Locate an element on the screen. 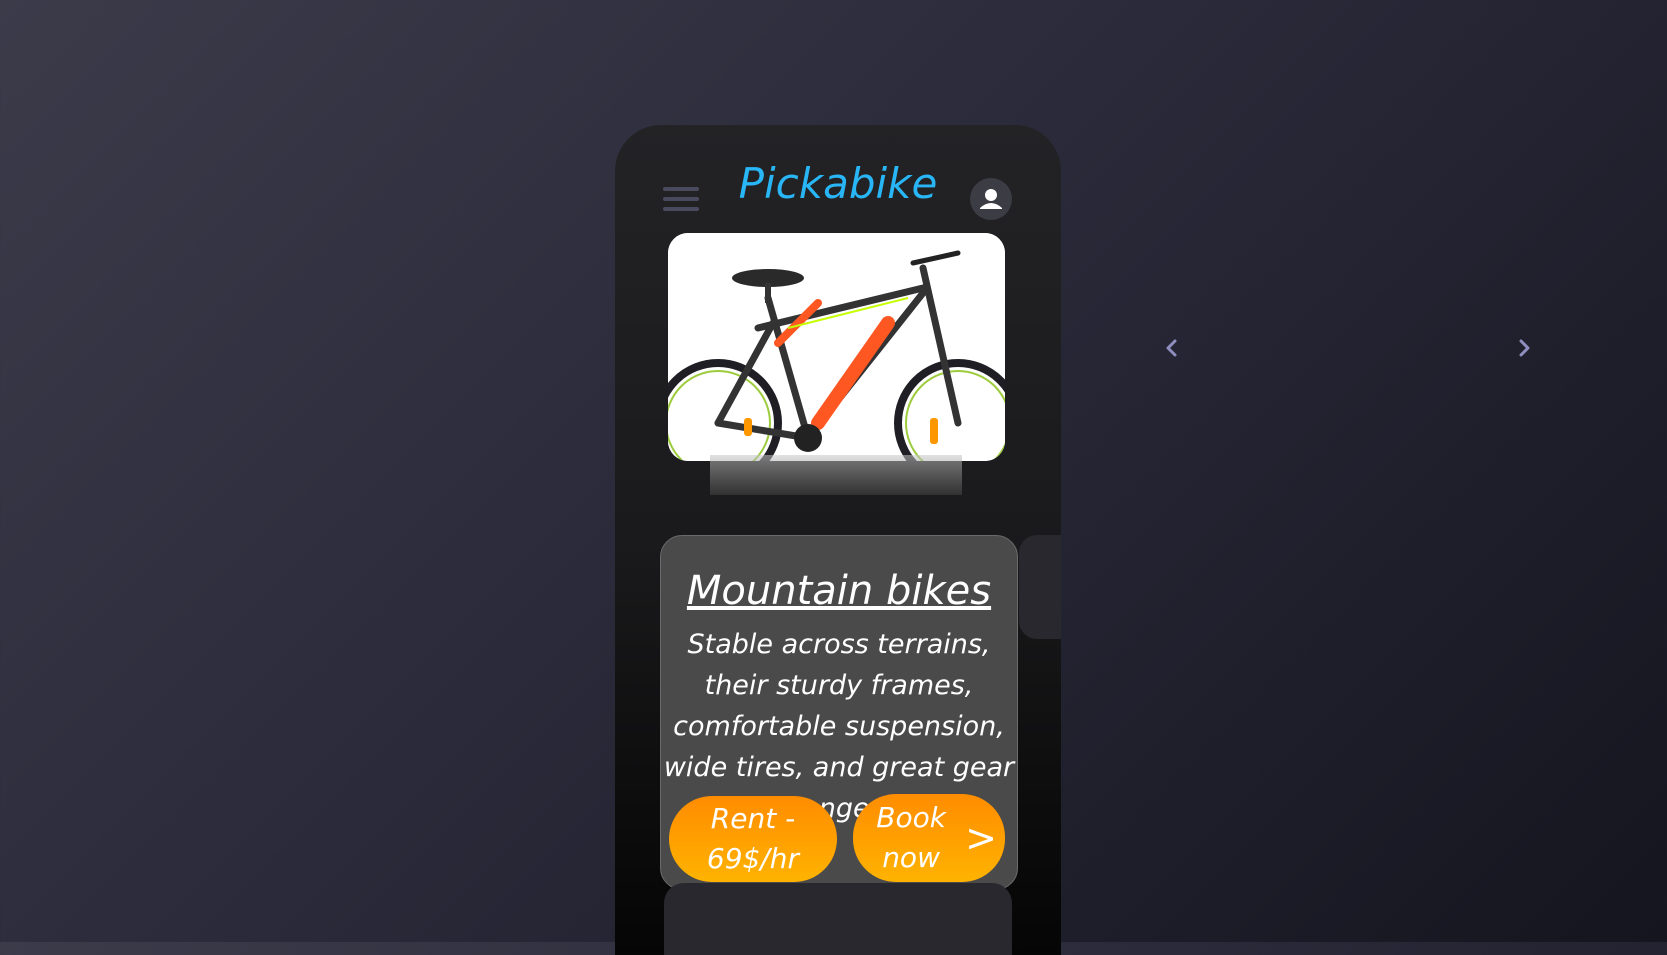 The height and width of the screenshot is (955, 1667). mountain-bike-image is located at coordinates (836, 347).